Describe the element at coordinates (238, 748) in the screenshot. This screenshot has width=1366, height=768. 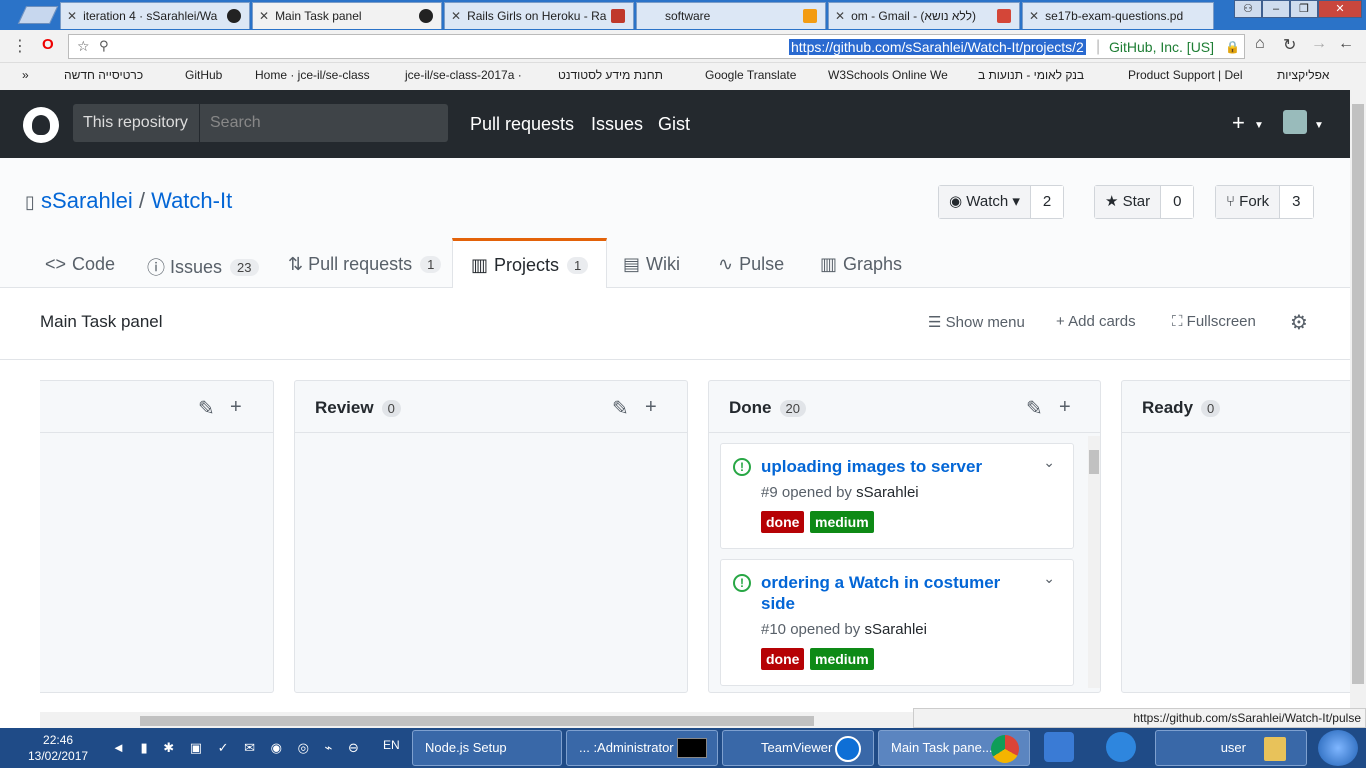
I see `system-tray: ◄ ▮ ✱ ▣ ✓ ✉ ◉ ◎ ⌁ ⊖` at that location.